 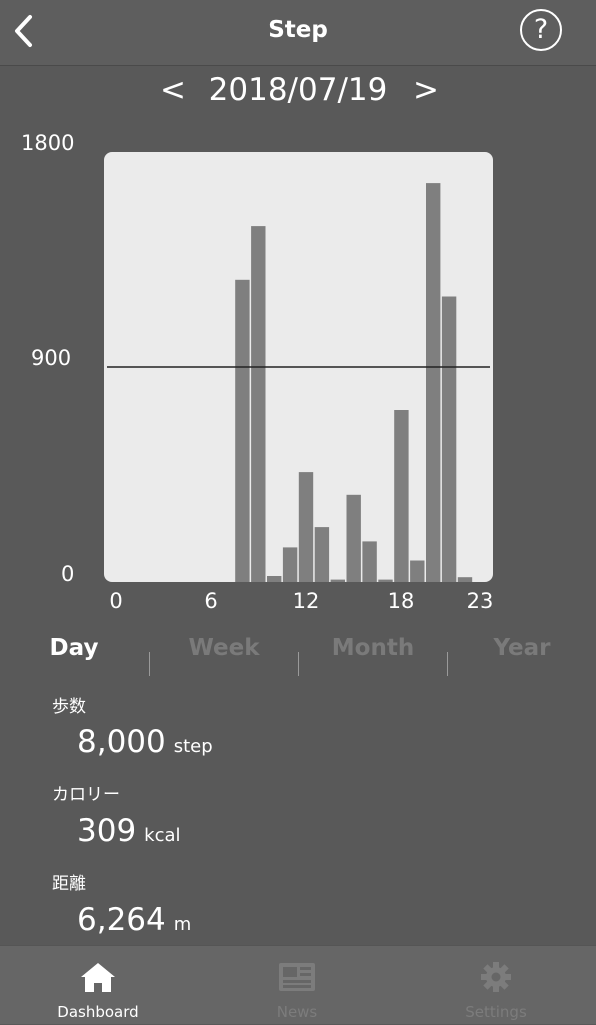 I want to click on tabbar-dashboard-label: Dashboard, so click(x=98, y=1012).